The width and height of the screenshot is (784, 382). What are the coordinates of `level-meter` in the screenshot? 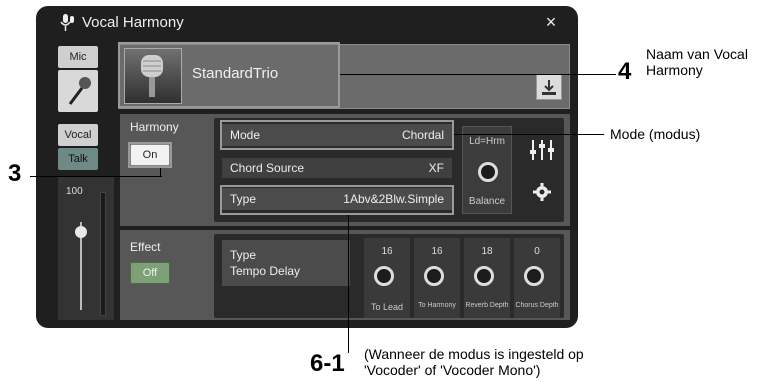 It's located at (103, 254).